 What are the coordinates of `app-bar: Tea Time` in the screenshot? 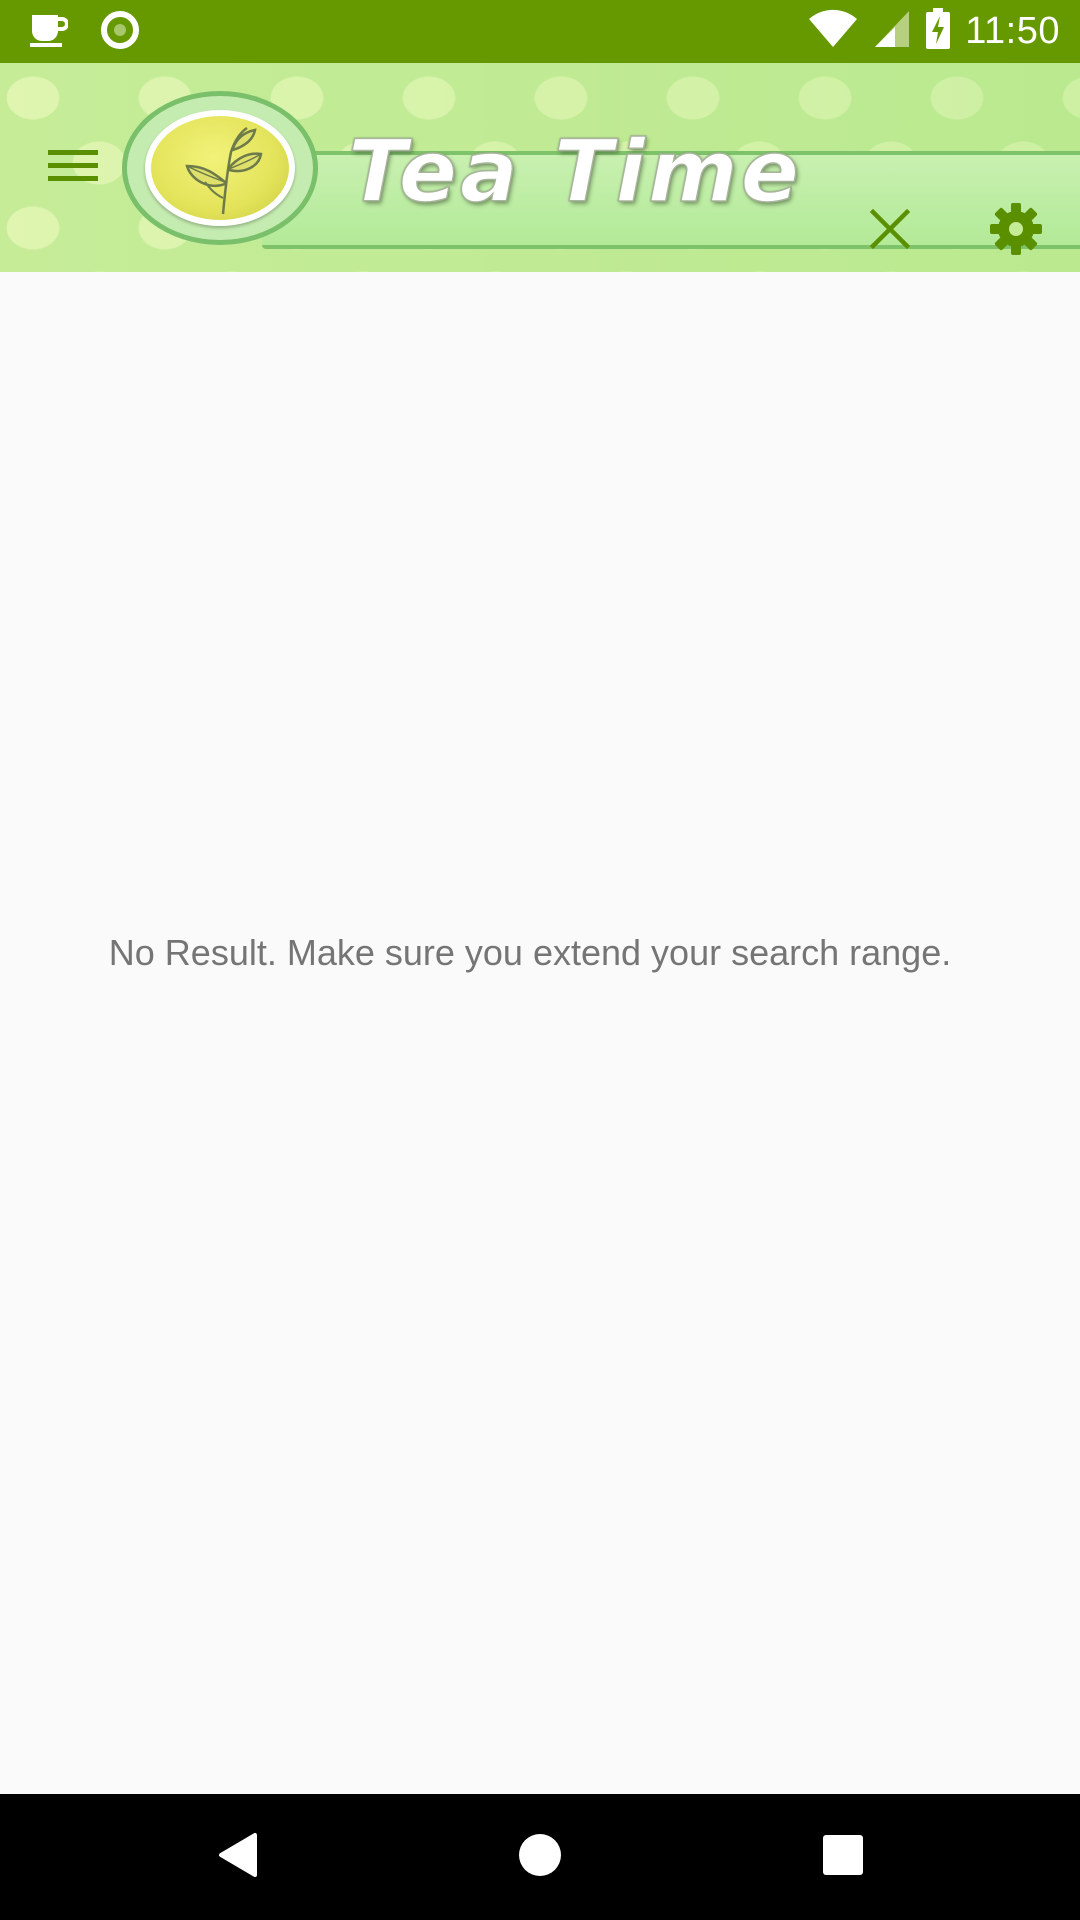 It's located at (540, 167).